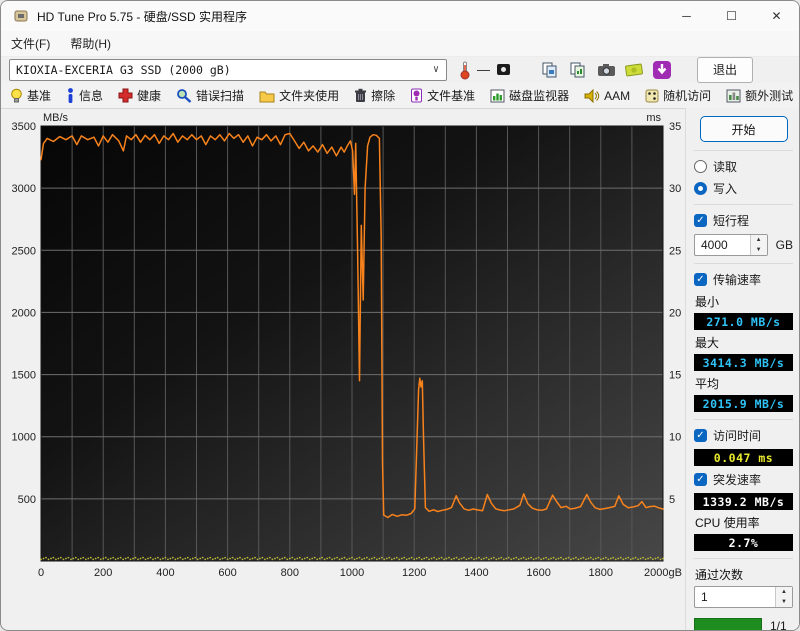 The width and height of the screenshot is (800, 631). Describe the element at coordinates (374, 95) in the screenshot. I see `tab-erase: 擦除` at that location.